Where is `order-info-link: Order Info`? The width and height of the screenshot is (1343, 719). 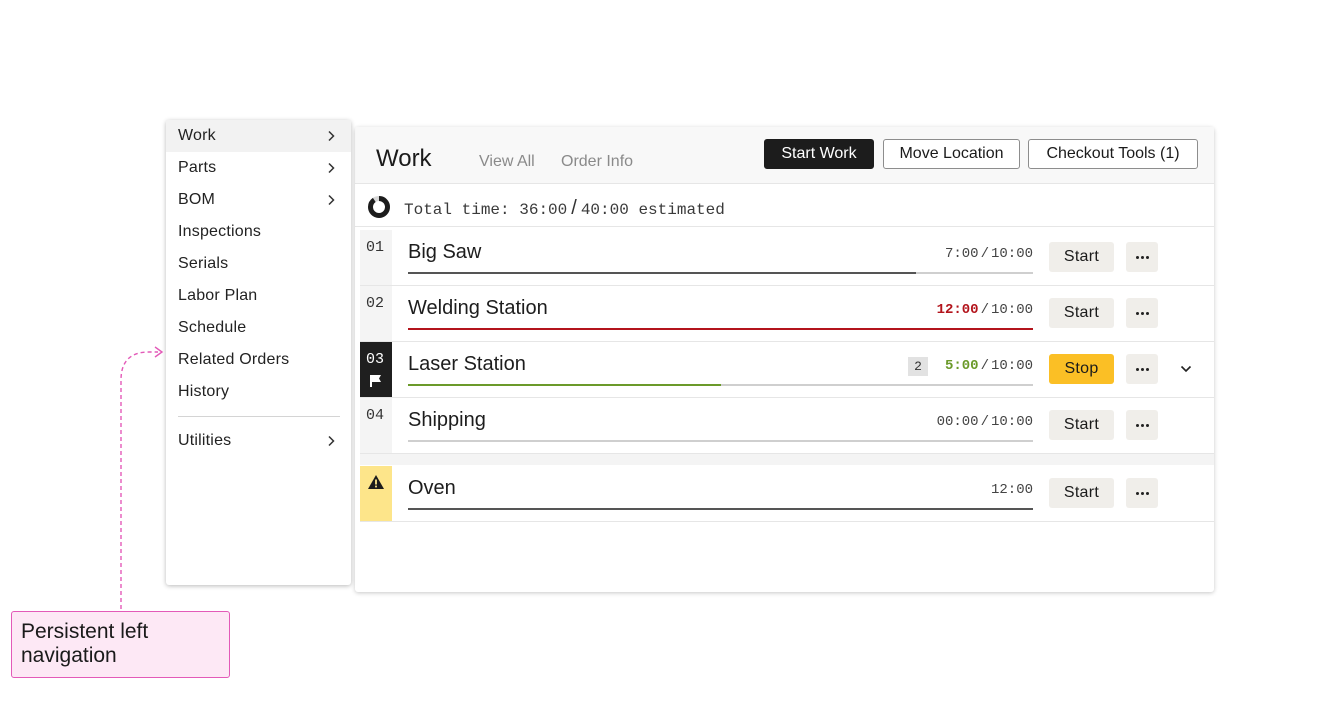 order-info-link: Order Info is located at coordinates (597, 162).